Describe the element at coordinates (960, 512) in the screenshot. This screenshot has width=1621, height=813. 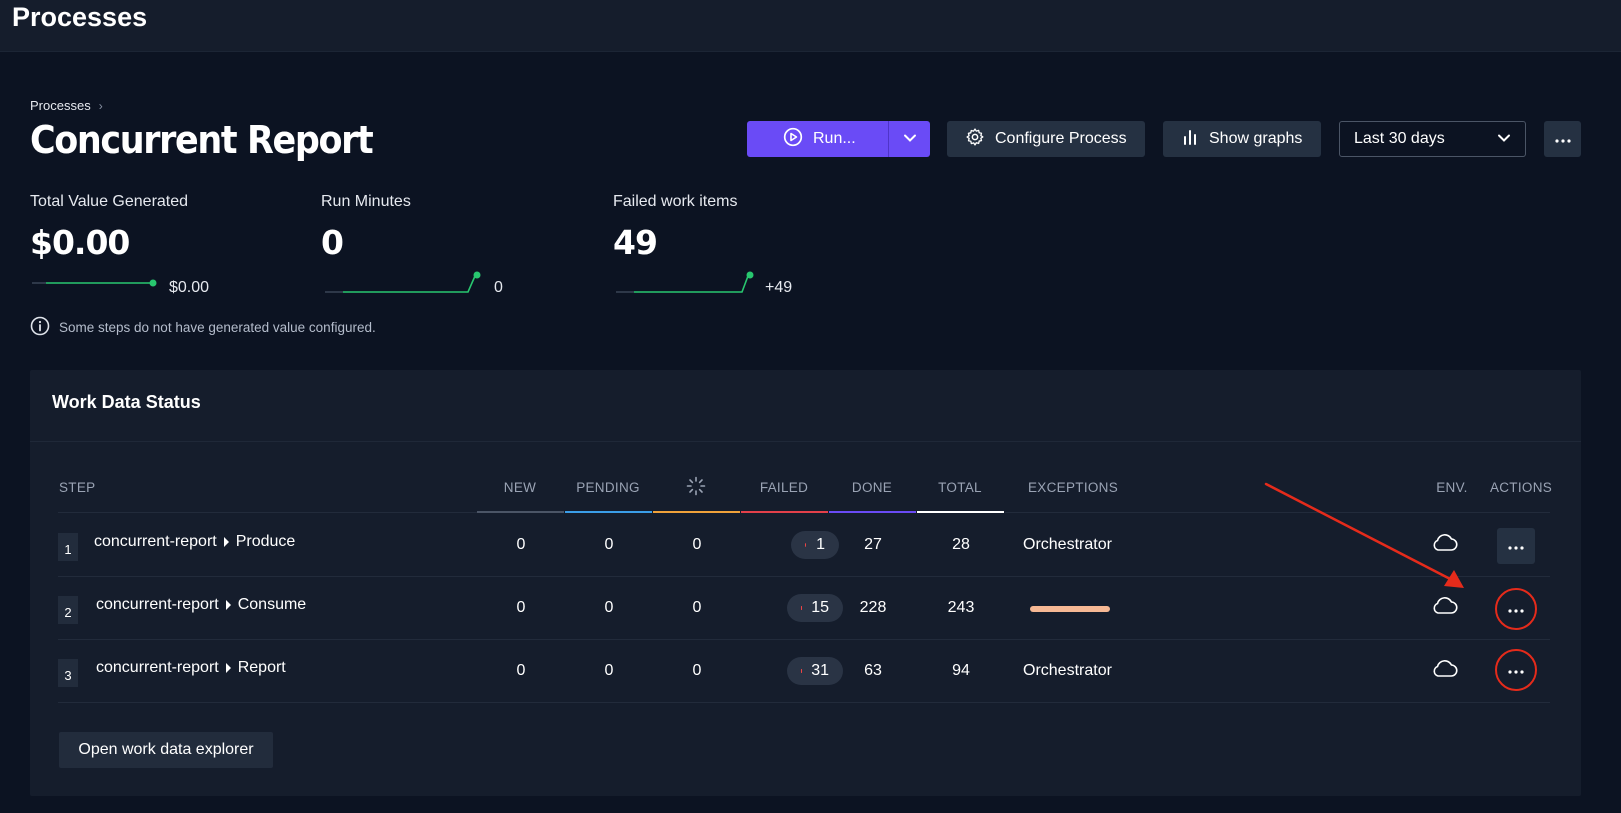
I see `total-column-indicator` at that location.